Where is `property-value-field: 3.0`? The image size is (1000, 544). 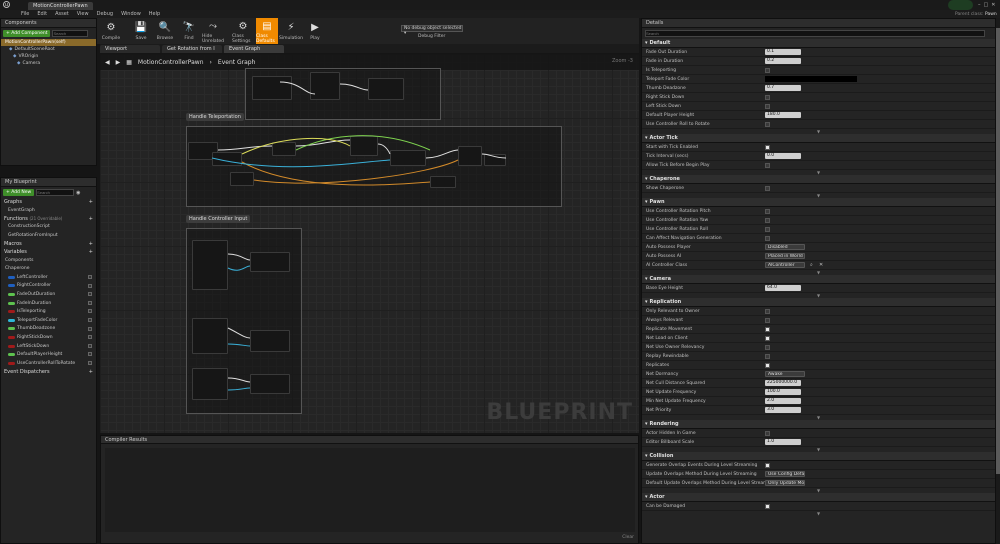 property-value-field: 3.0 is located at coordinates (783, 410).